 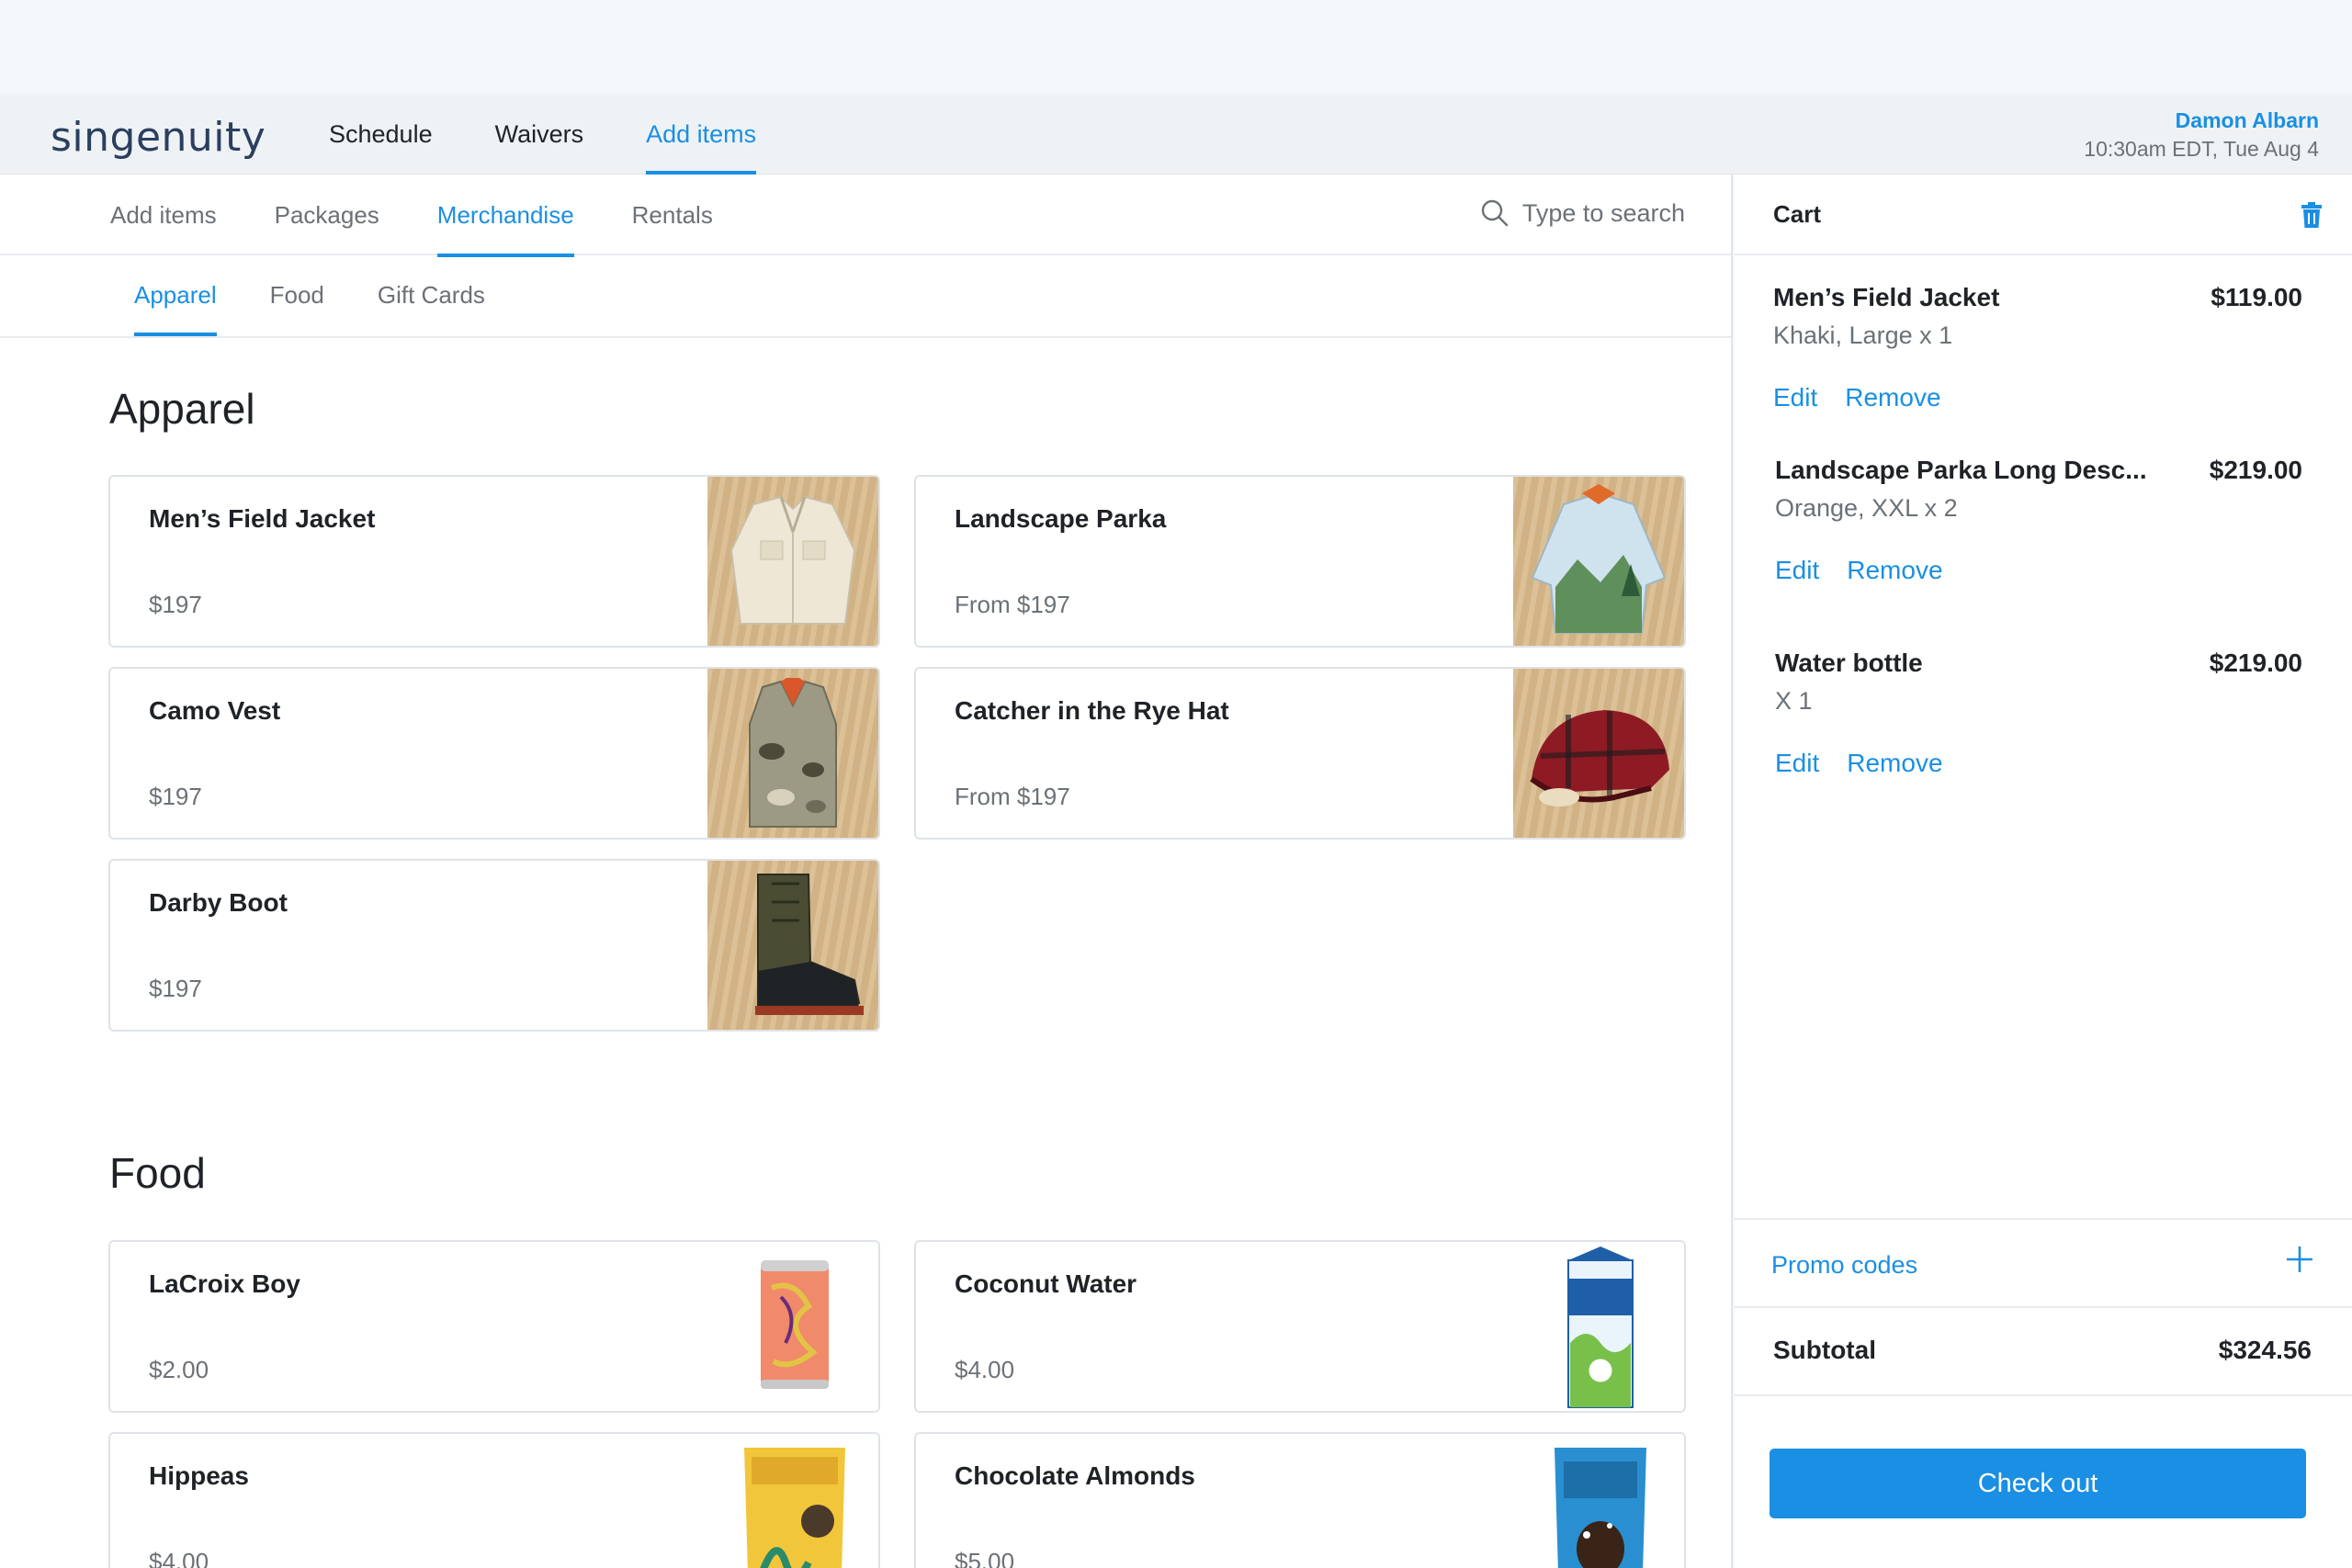 What do you see at coordinates (1300, 561) in the screenshot?
I see `product-card-landscape-parka: Landscape Parka From $197` at bounding box center [1300, 561].